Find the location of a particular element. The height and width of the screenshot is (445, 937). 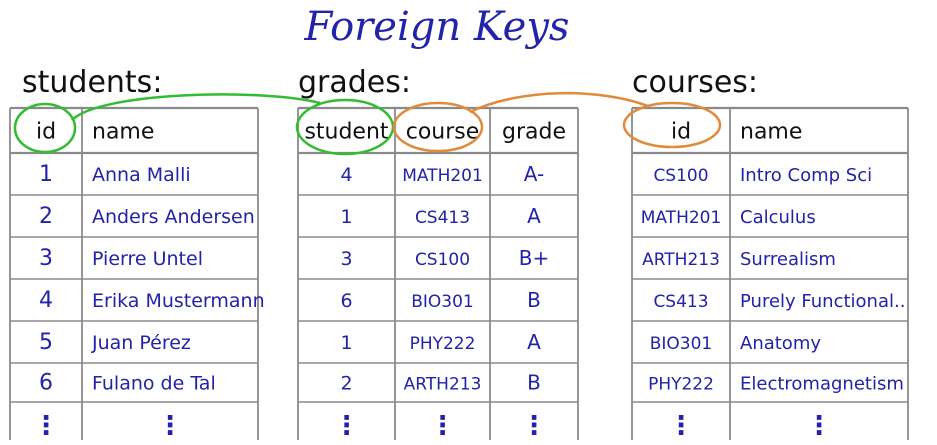

courses-cell: CS100 is located at coordinates (680, 176).